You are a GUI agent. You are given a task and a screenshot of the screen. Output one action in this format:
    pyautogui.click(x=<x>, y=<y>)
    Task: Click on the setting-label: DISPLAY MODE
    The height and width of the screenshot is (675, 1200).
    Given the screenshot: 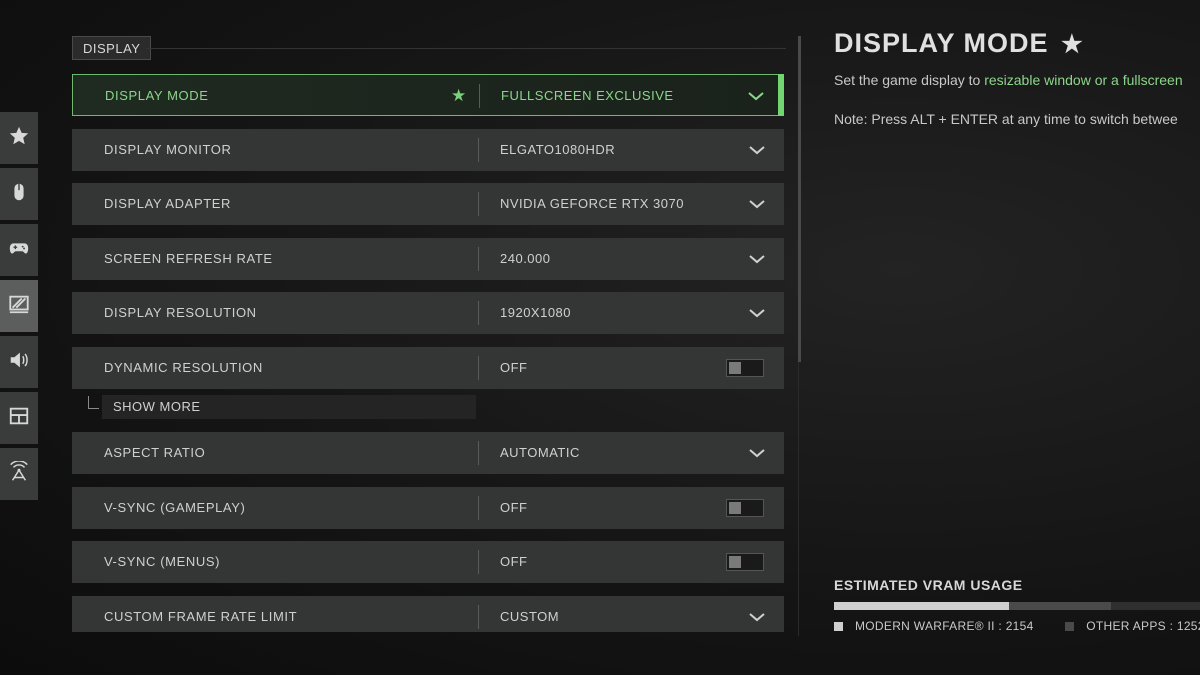 What is the action you would take?
    pyautogui.click(x=157, y=95)
    